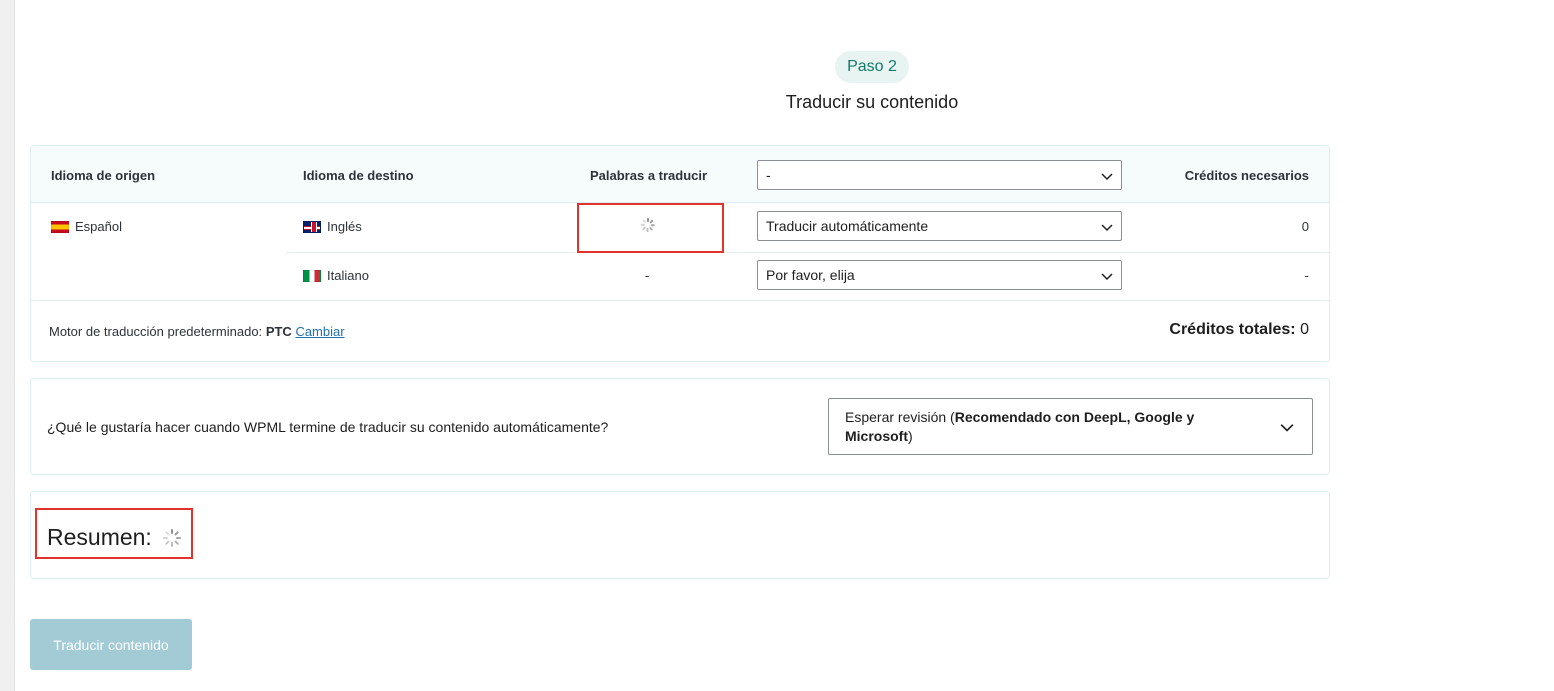  What do you see at coordinates (98, 226) in the screenshot?
I see `source-language-label: Español` at bounding box center [98, 226].